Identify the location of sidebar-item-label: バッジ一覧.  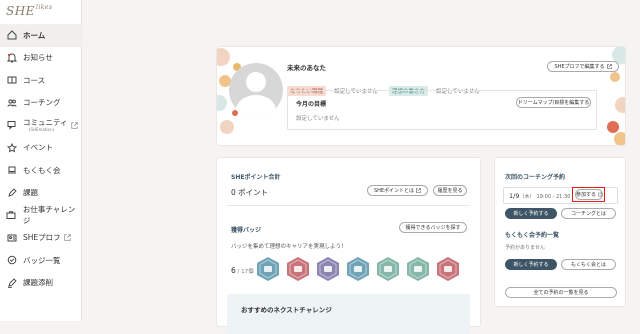
(42, 260).